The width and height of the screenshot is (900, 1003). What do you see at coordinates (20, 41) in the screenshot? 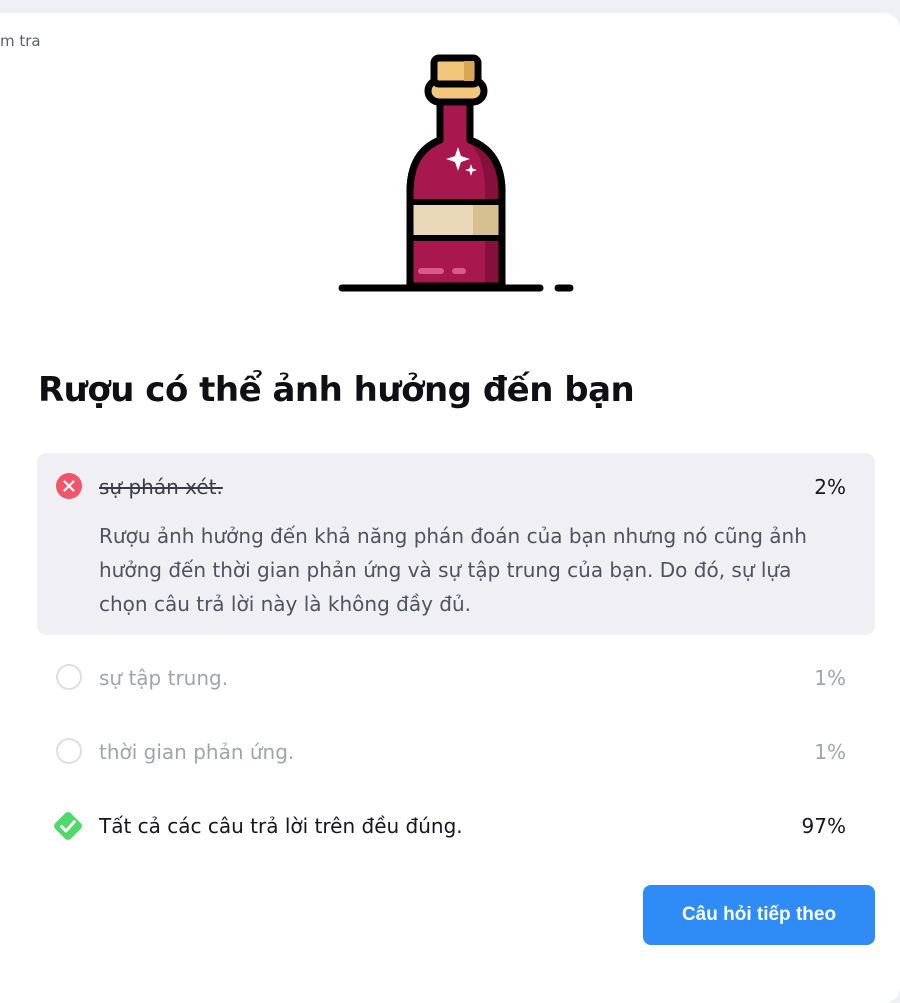
I see `breadcrumb: m tra` at bounding box center [20, 41].